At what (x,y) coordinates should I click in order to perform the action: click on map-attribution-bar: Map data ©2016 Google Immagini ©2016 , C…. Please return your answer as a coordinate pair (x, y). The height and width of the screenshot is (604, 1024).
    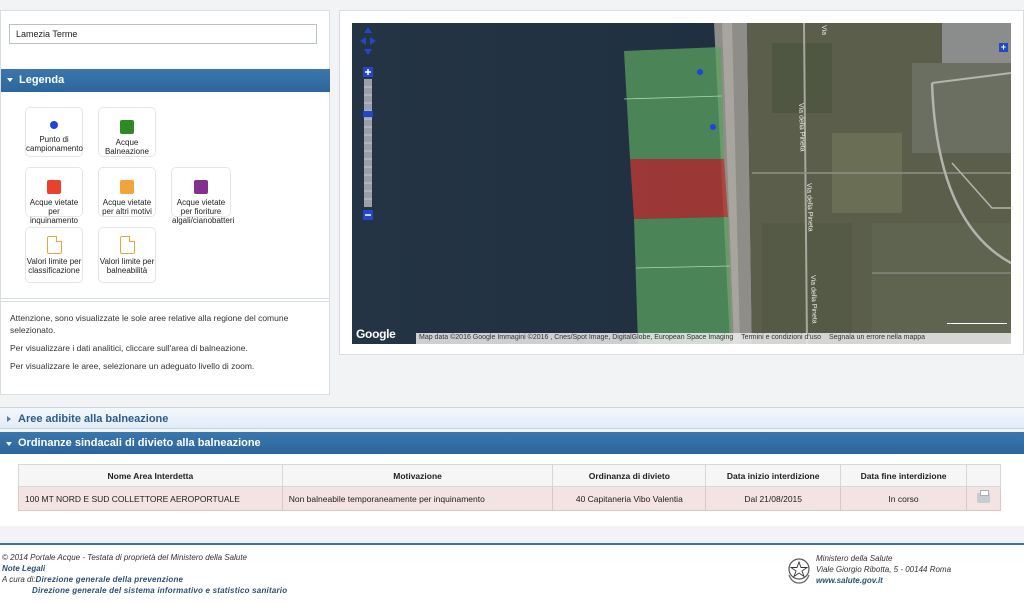
    Looking at the image, I should click on (713, 338).